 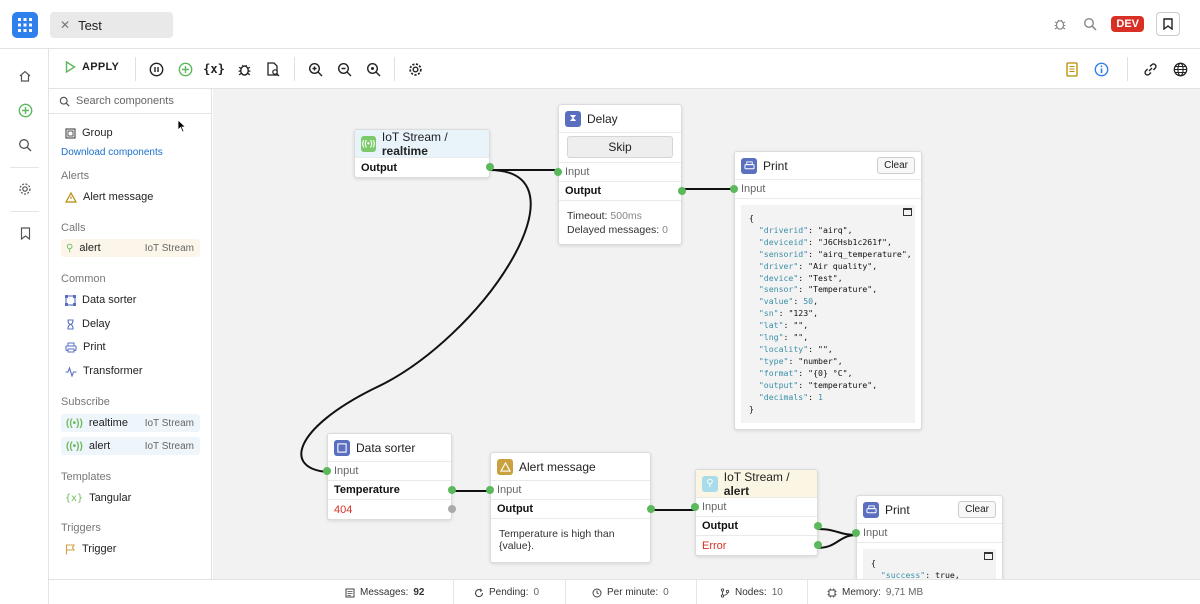 What do you see at coordinates (392, 509) in the screenshot?
I see `port-404: 404` at bounding box center [392, 509].